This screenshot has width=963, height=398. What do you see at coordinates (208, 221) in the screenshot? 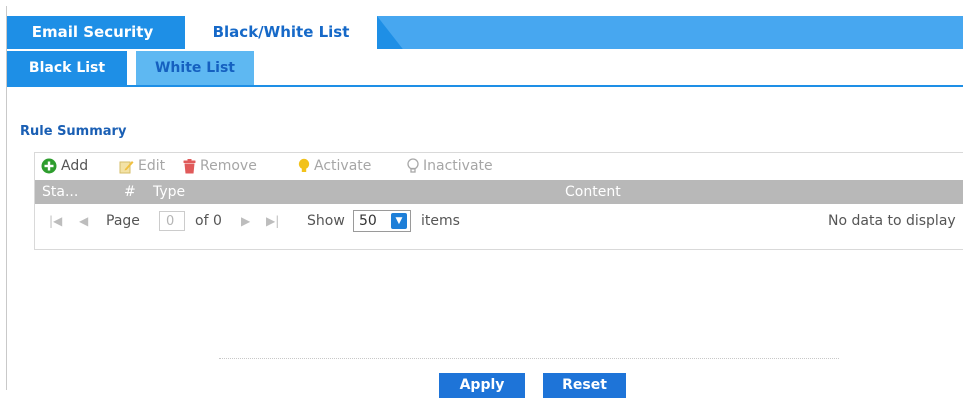
I see `page-count-label: of 0` at bounding box center [208, 221].